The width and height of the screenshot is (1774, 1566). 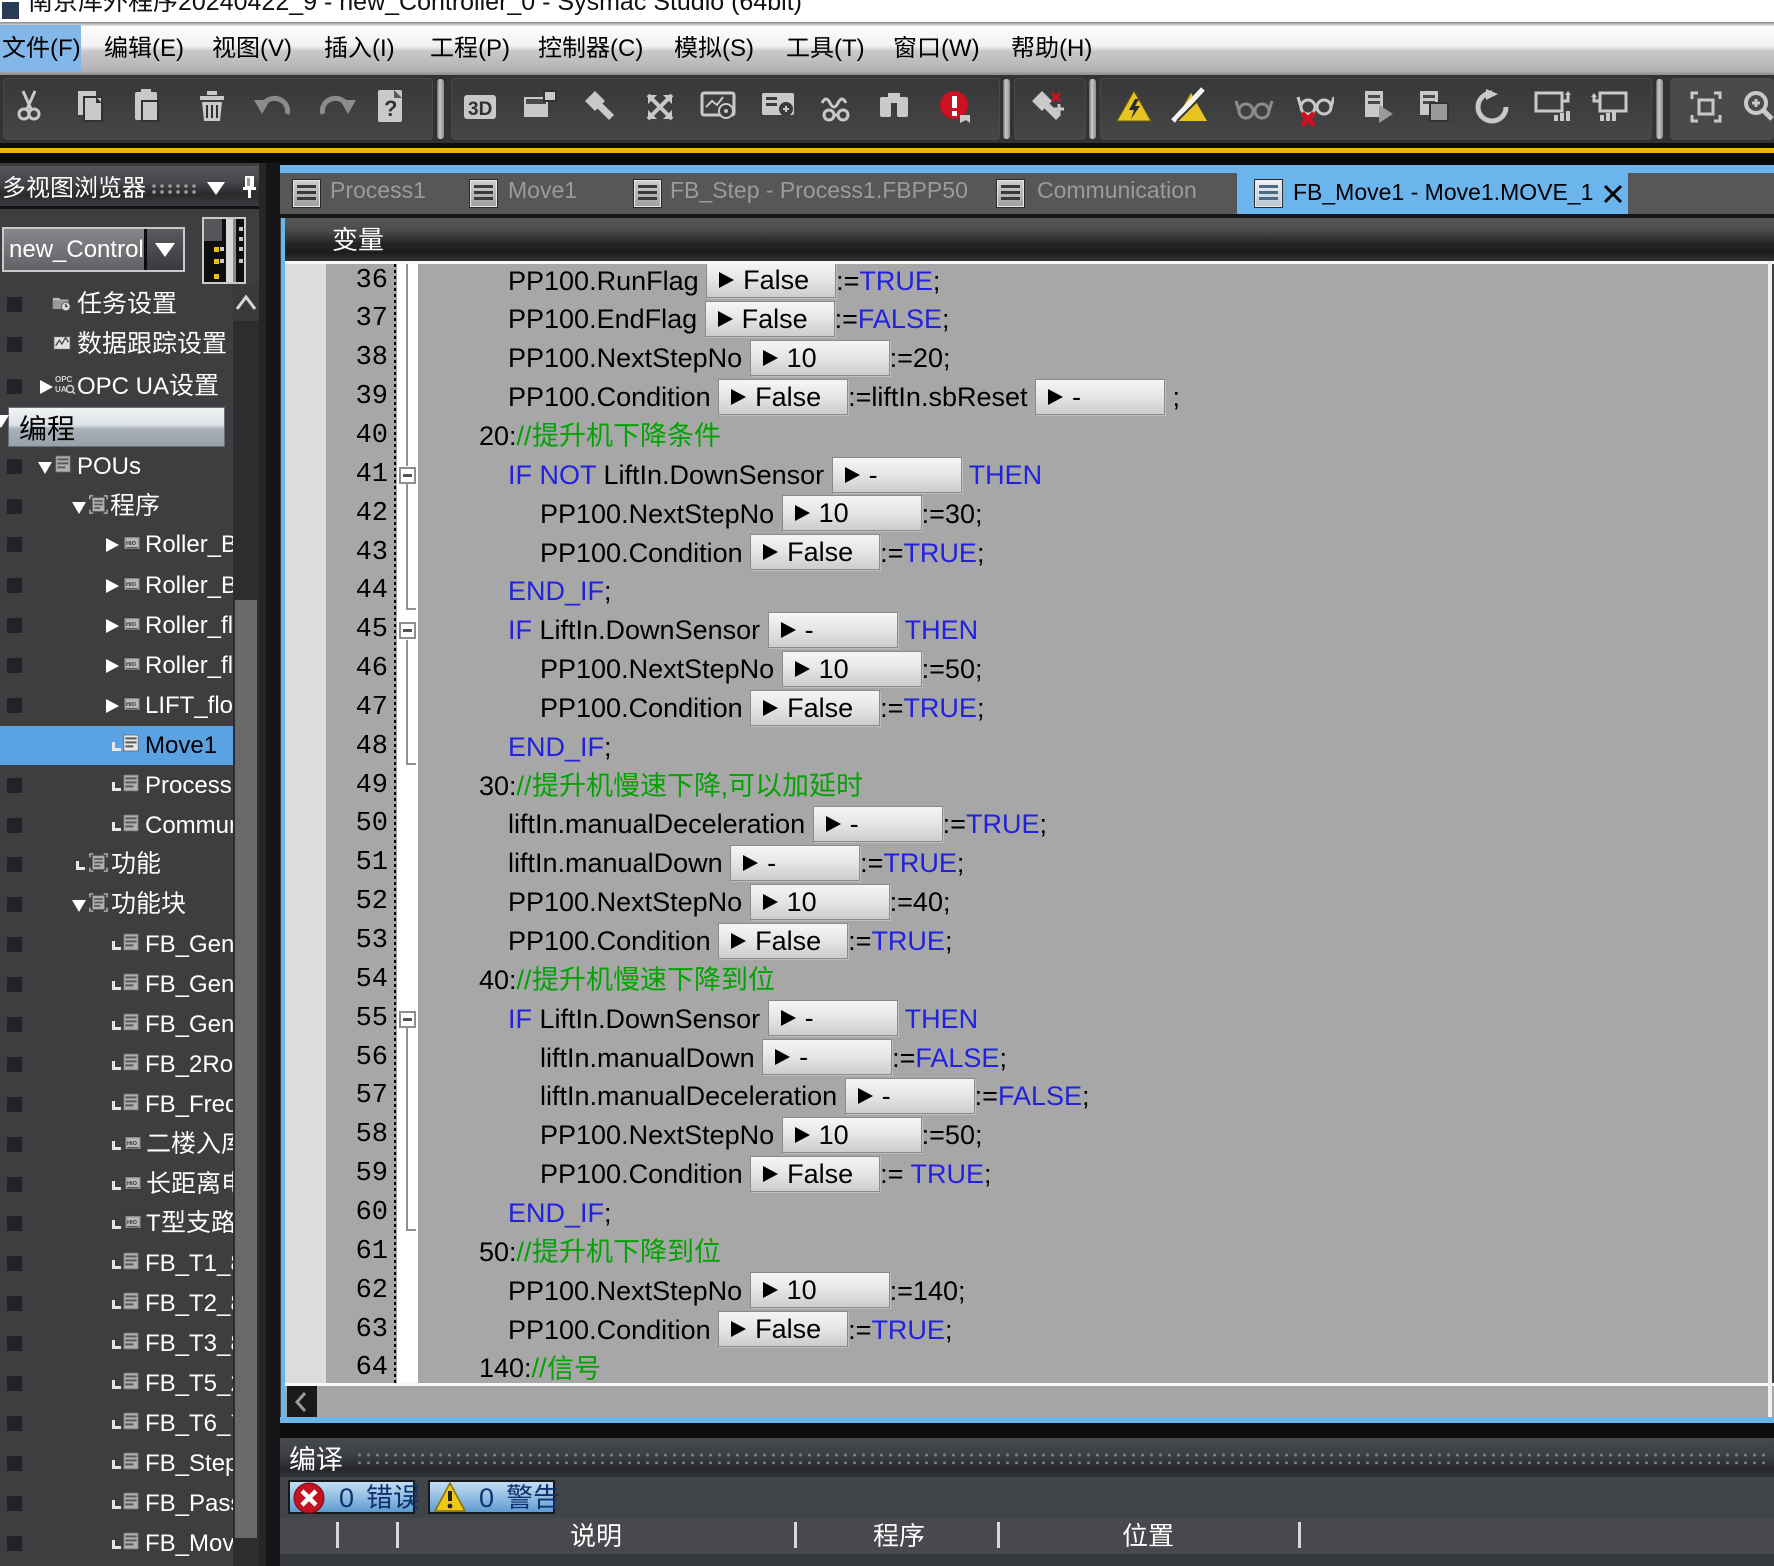 I want to click on svg-text: 3D, so click(x=480, y=109).